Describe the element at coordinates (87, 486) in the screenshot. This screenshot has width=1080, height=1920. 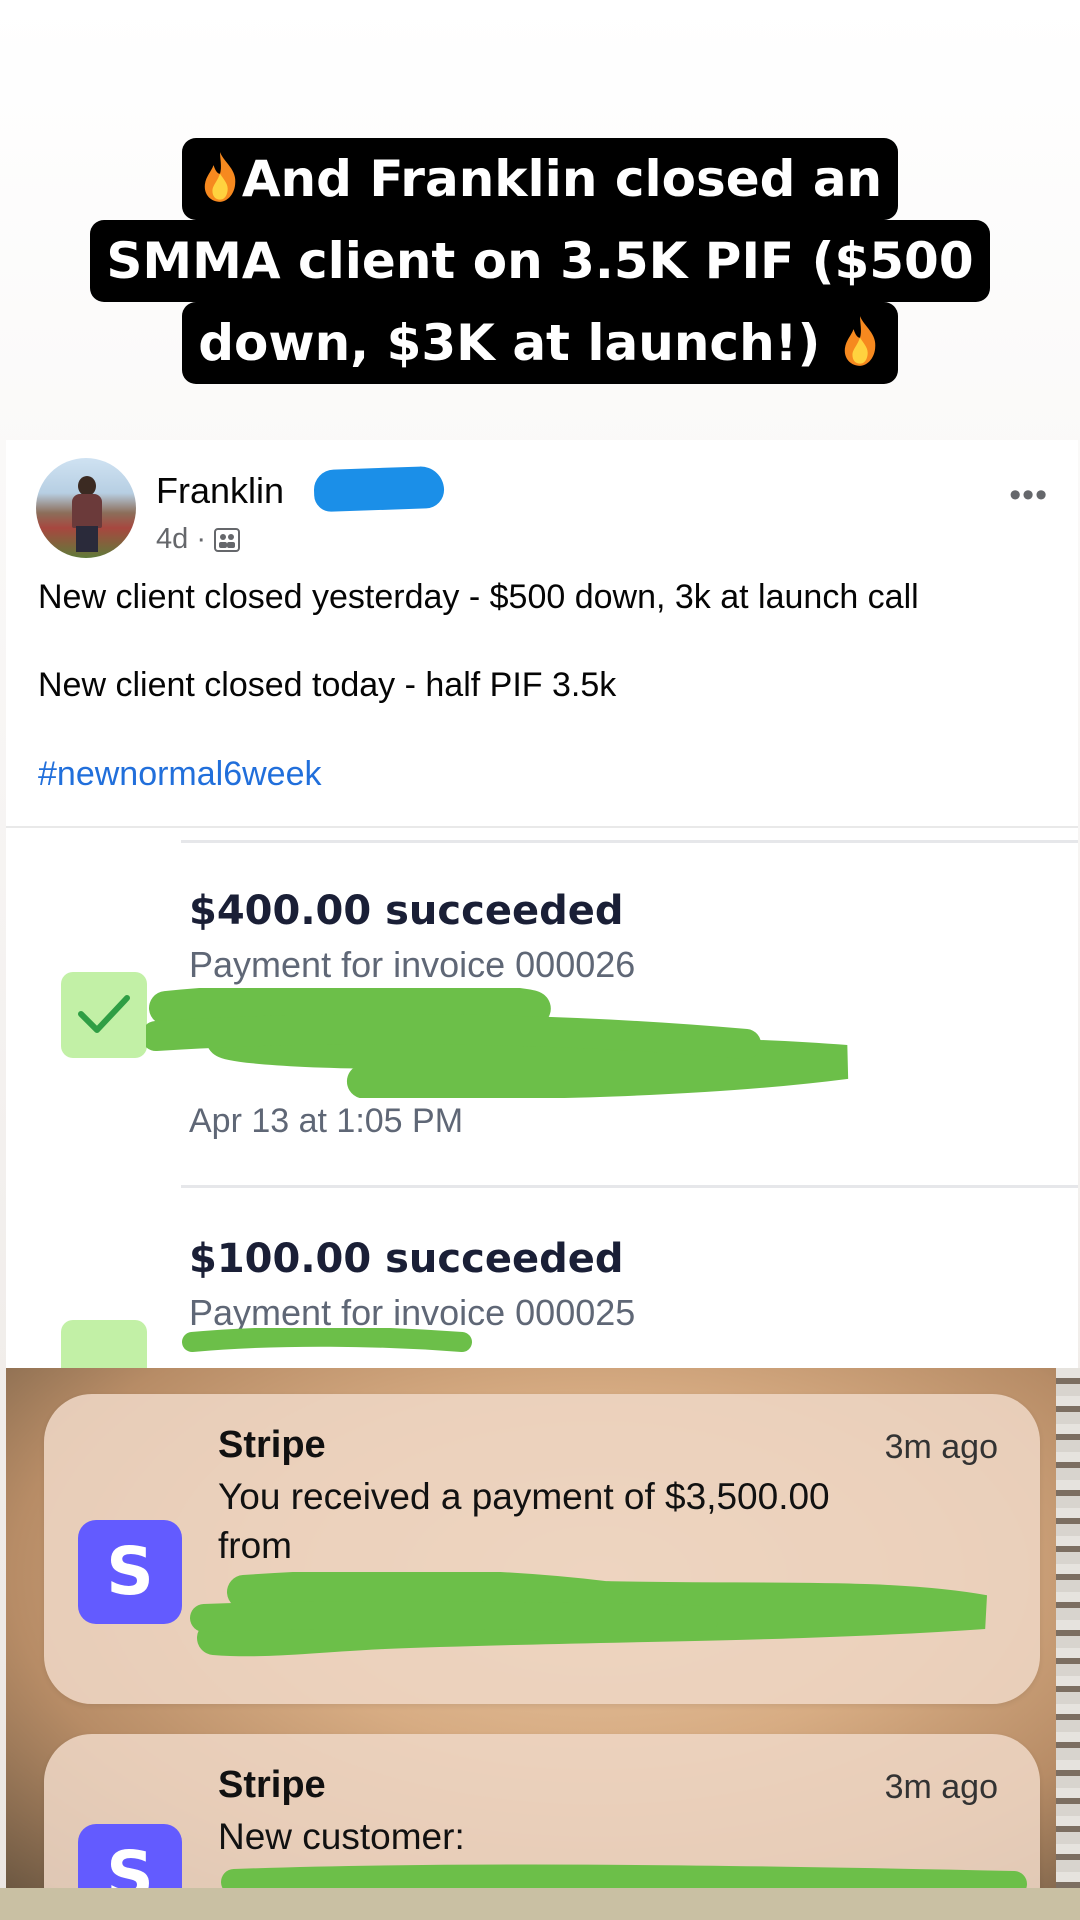
I see `avatar-head` at that location.